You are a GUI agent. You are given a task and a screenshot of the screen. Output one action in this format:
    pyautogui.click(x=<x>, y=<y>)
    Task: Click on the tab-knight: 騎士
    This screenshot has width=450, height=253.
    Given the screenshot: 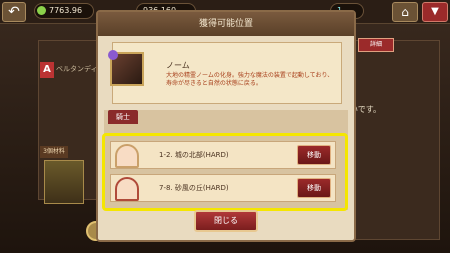 What is the action you would take?
    pyautogui.click(x=123, y=117)
    